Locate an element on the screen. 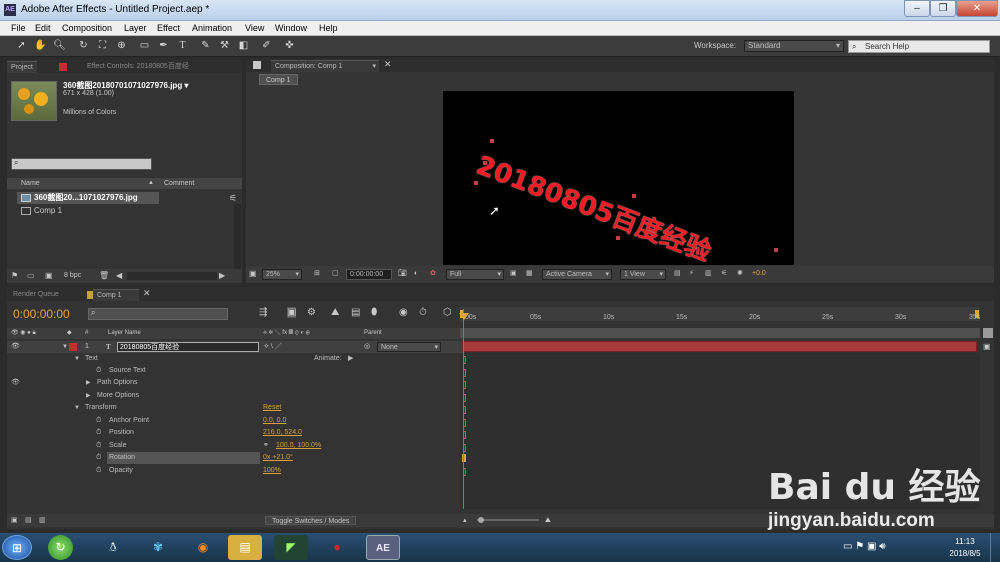  property-row-path-options: 👁︎ ▶ Path Options is located at coordinates (236, 383).